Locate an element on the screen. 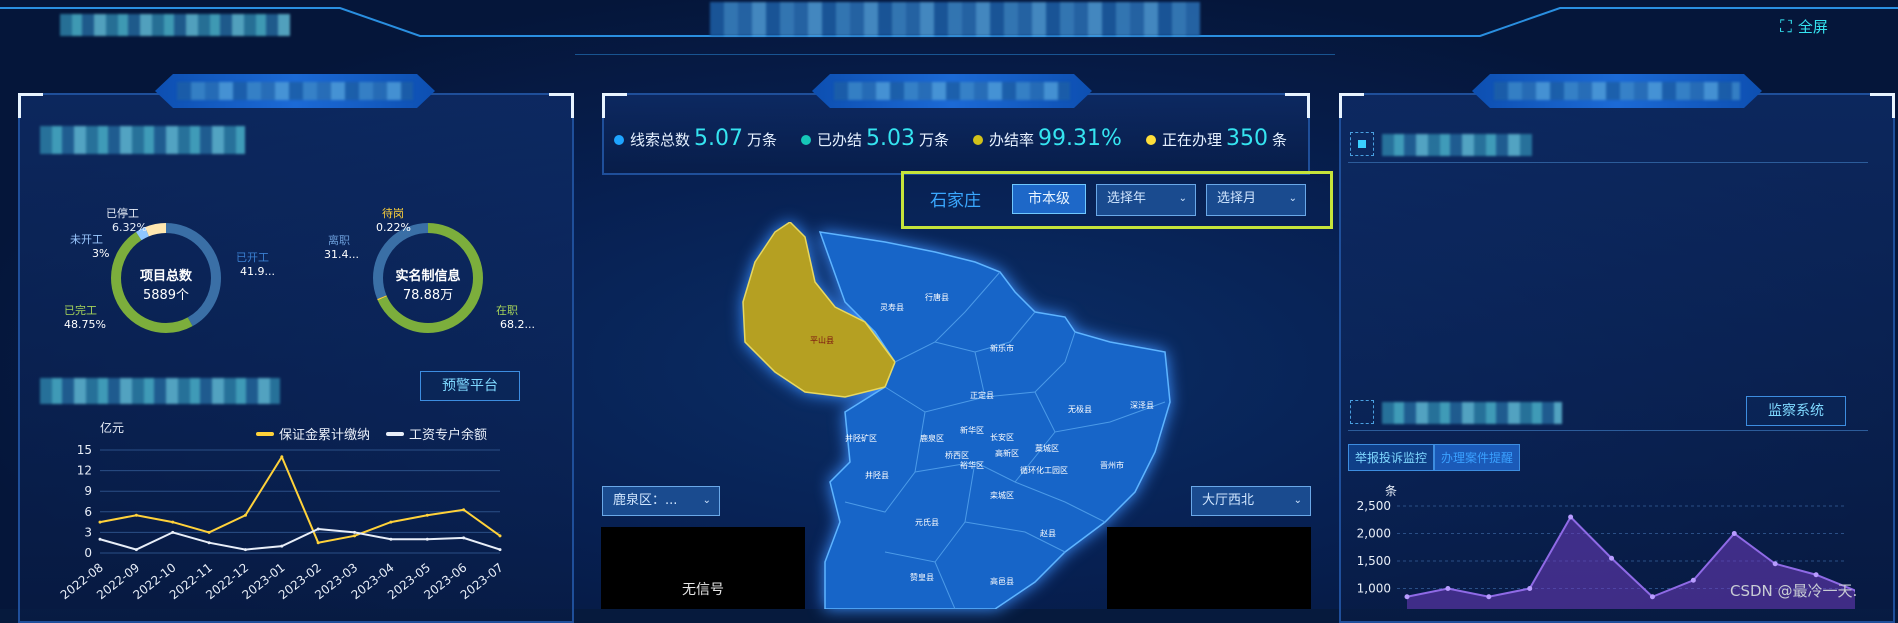 The image size is (1898, 623). tab-complaint-monitor: 举报投诉监控 is located at coordinates (1391, 457).